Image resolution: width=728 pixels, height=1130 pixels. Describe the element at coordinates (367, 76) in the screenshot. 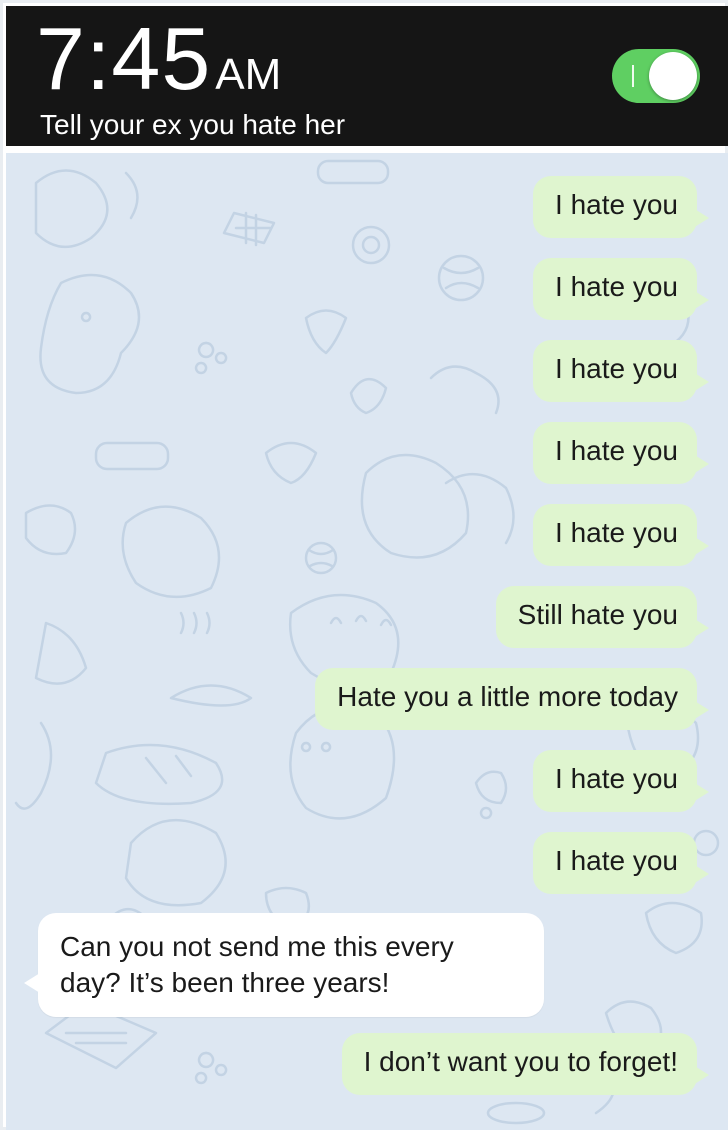

I see `alarm-header: 7:45AM Tell your ex you hate her` at that location.